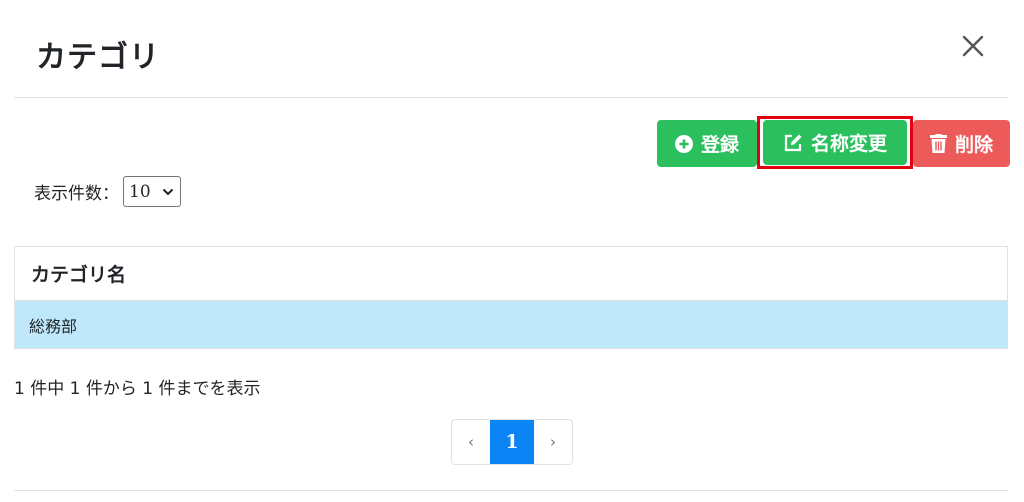 Image resolution: width=1024 pixels, height=502 pixels. I want to click on table-info: 1 件中 1 件から 1 件までを表示, so click(137, 389).